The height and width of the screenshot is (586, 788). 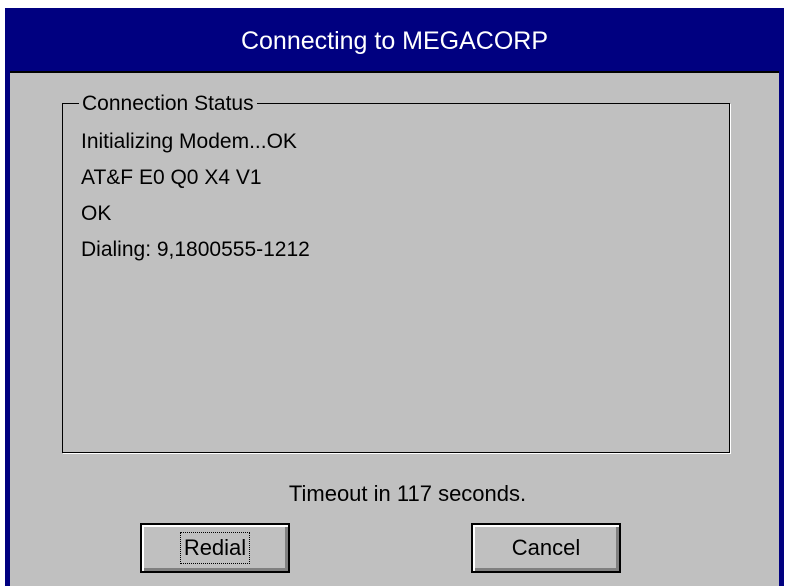 I want to click on dialog-title: Connecting to MEGACORP, so click(x=394, y=40).